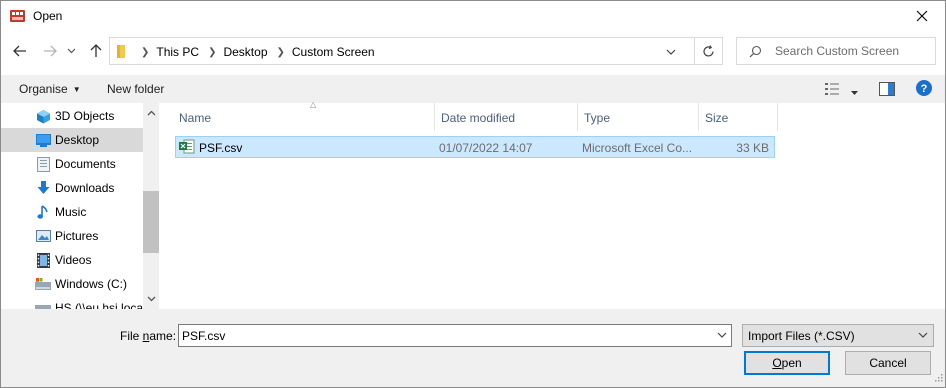 The height and width of the screenshot is (388, 946). Describe the element at coordinates (709, 51) in the screenshot. I see `refresh-button` at that location.